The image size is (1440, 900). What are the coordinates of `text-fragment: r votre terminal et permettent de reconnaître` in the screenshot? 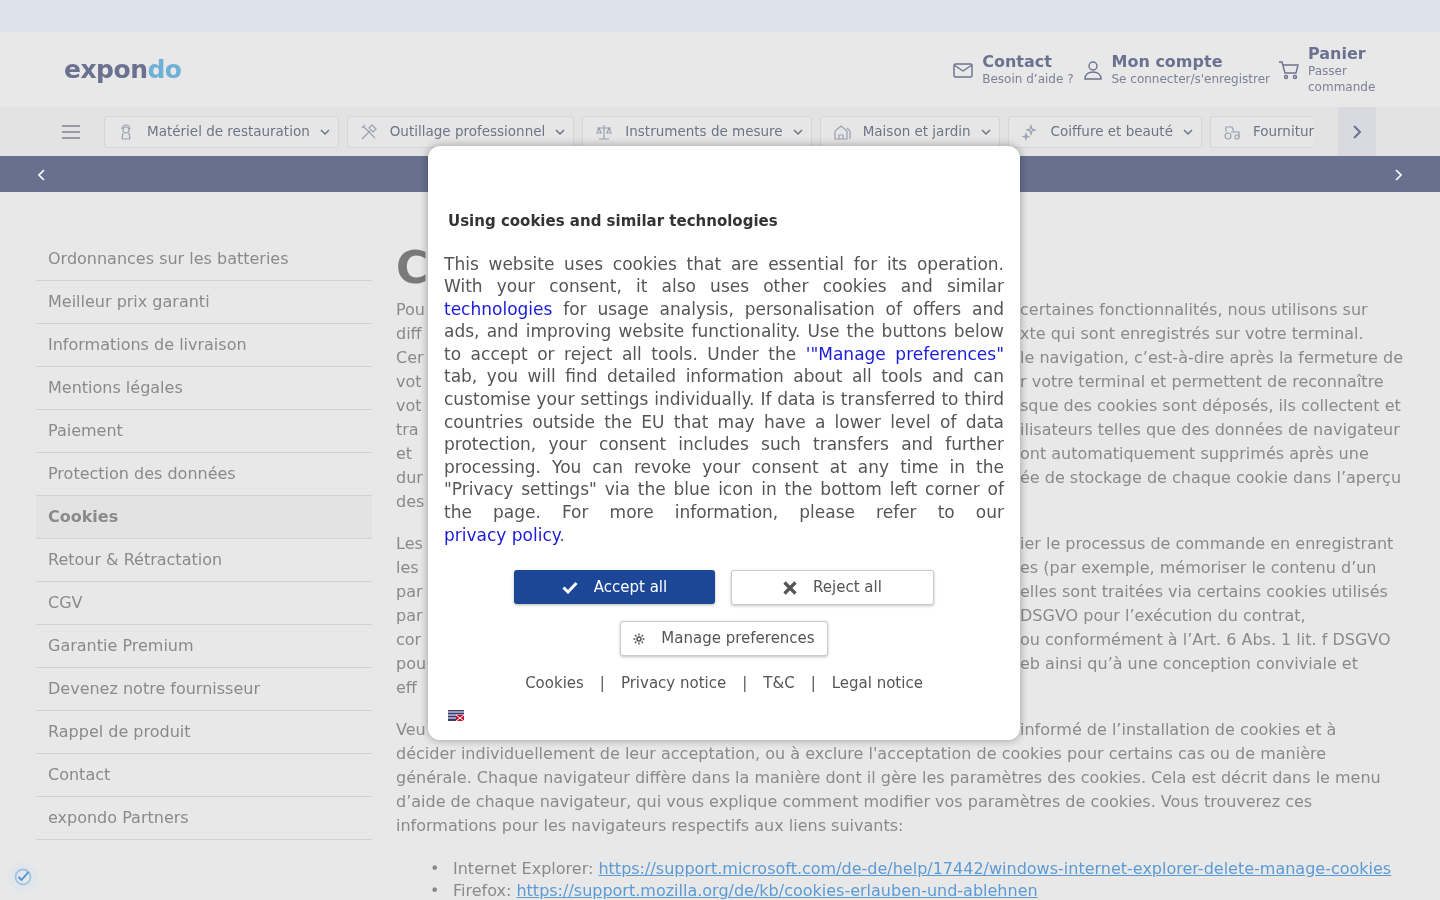 It's located at (1202, 382).